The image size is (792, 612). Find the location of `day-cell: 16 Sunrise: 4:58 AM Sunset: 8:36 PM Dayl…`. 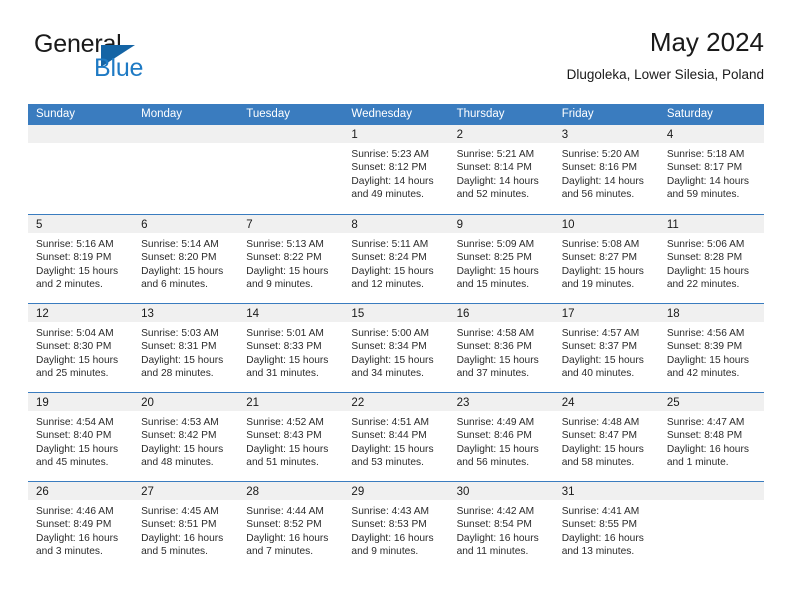

day-cell: 16 Sunrise: 4:58 AM Sunset: 8:36 PM Dayl… is located at coordinates (501, 348).